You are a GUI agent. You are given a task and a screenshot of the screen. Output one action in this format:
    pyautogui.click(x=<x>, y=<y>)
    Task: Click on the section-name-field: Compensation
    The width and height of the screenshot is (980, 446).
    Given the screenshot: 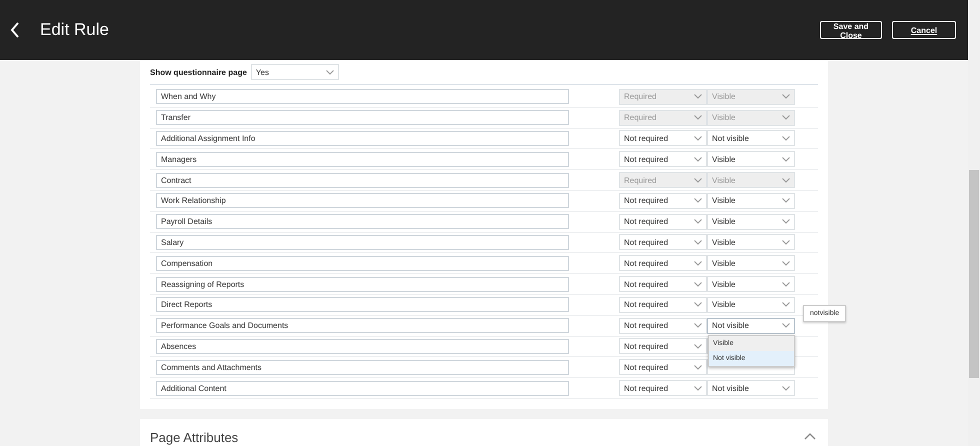 What is the action you would take?
    pyautogui.click(x=362, y=263)
    